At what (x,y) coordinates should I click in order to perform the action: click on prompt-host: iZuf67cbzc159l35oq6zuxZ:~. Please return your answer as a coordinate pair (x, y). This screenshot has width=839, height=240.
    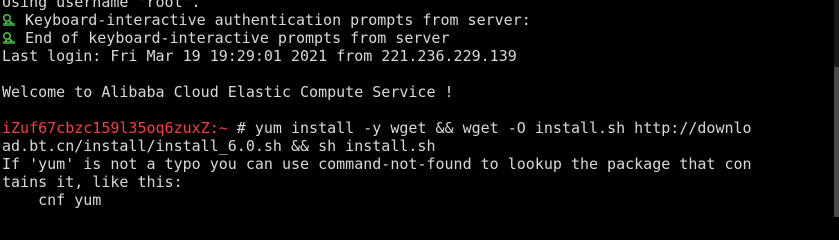
    Looking at the image, I should click on (115, 128).